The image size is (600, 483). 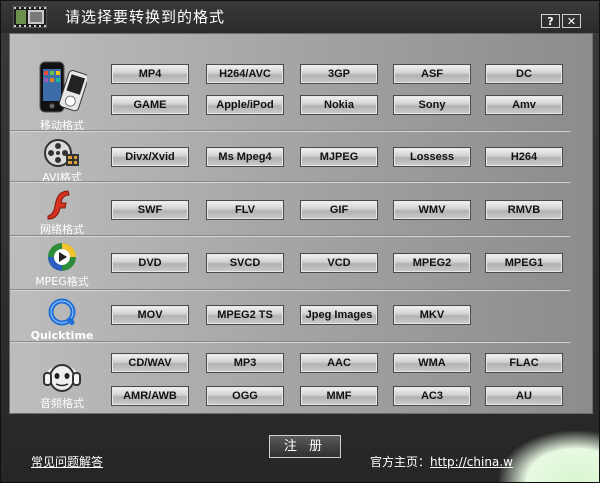 I want to click on mobile-phone-icon, so click(x=63, y=88).